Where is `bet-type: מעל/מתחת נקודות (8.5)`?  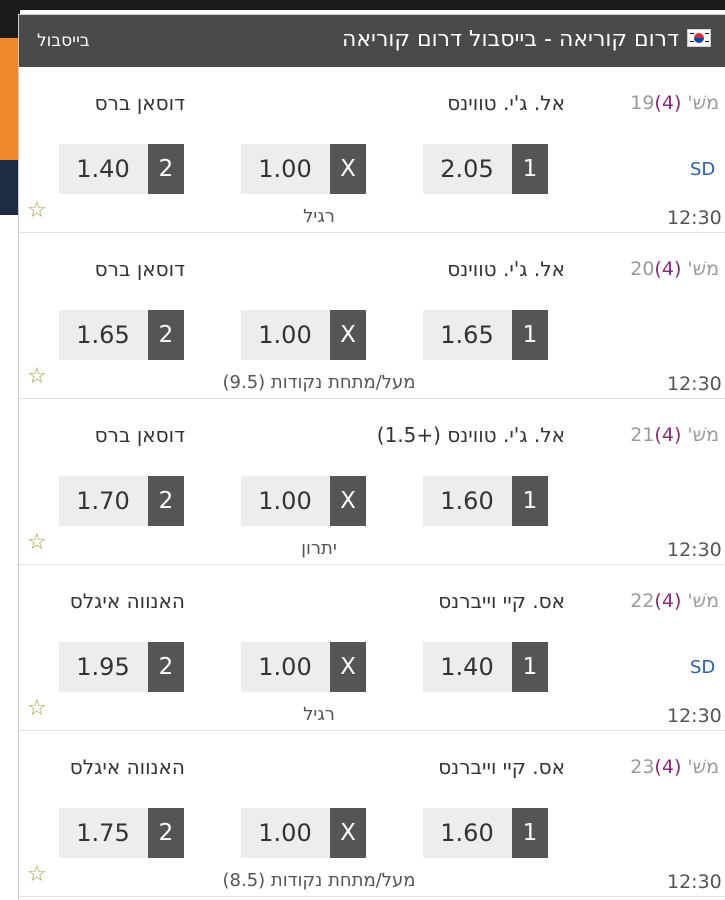
bet-type: מעל/מתחת נקודות (8.5) is located at coordinates (319, 880).